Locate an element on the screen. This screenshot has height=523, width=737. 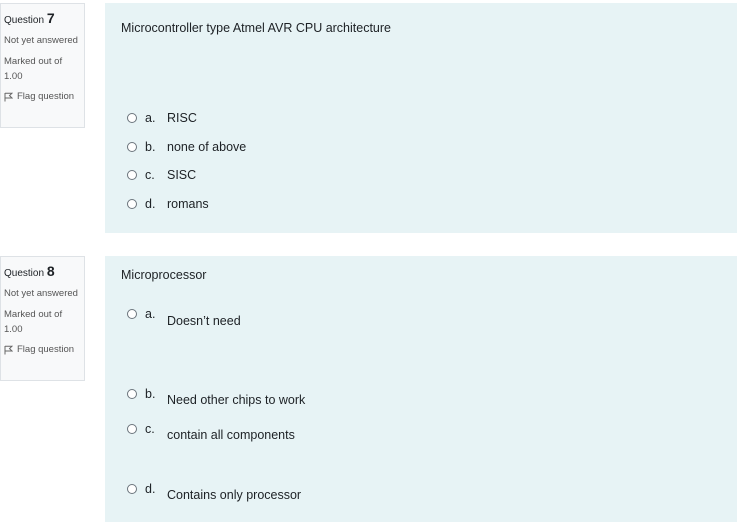
option-text: romans is located at coordinates (188, 204).